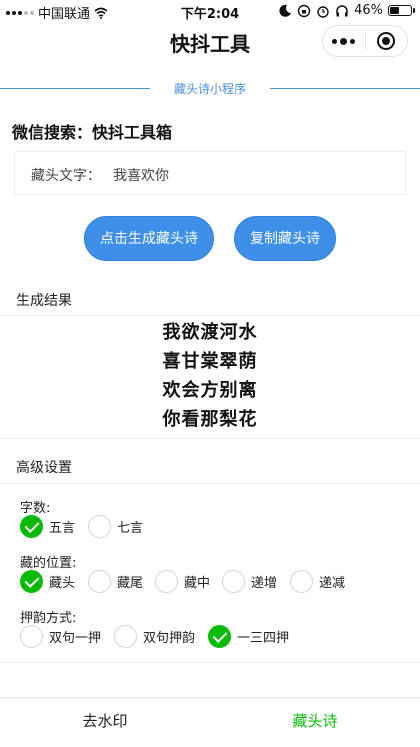  Describe the element at coordinates (342, 10) in the screenshot. I see `headphones-icon` at that location.